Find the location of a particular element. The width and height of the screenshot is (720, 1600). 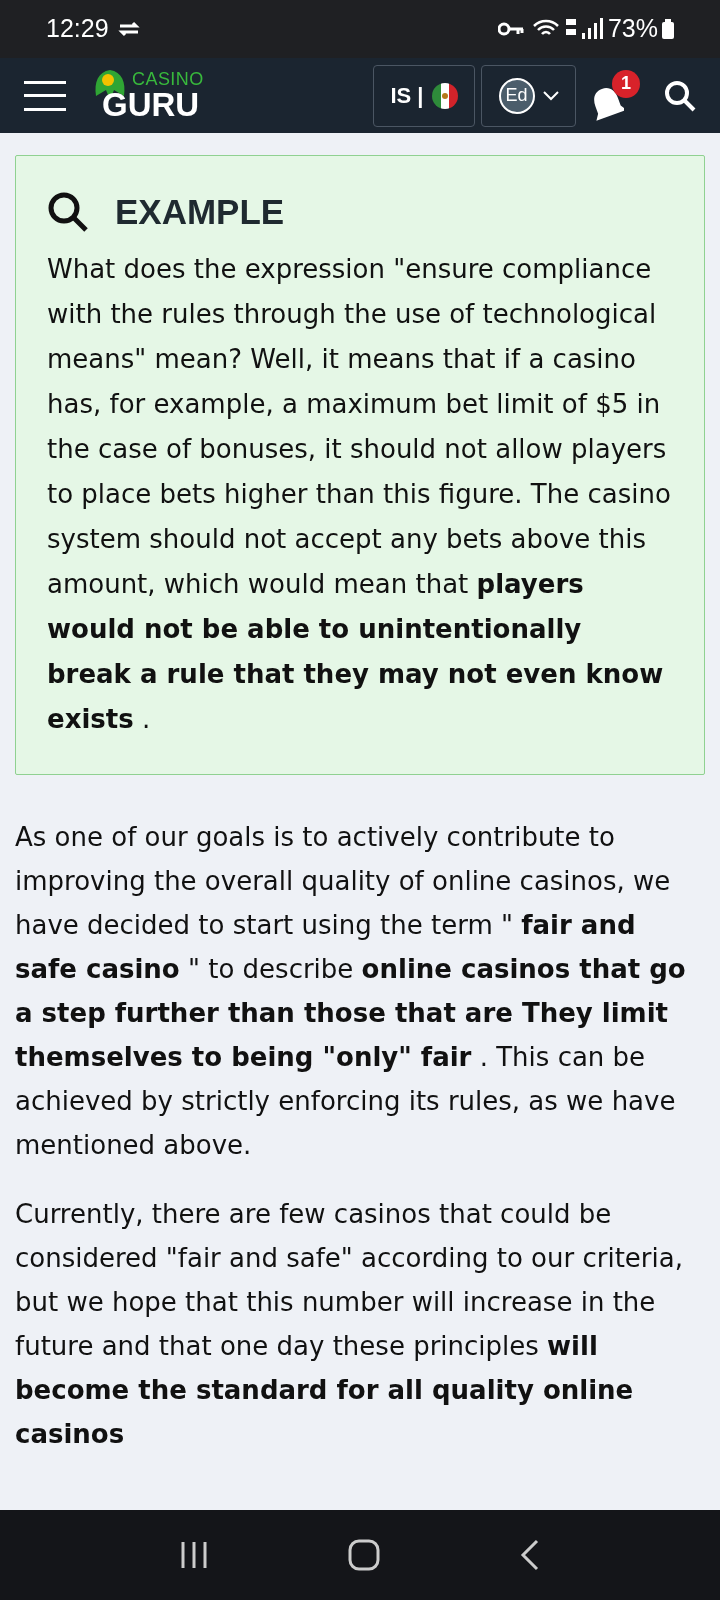

logo: CASINO GURU is located at coordinates (152, 95).